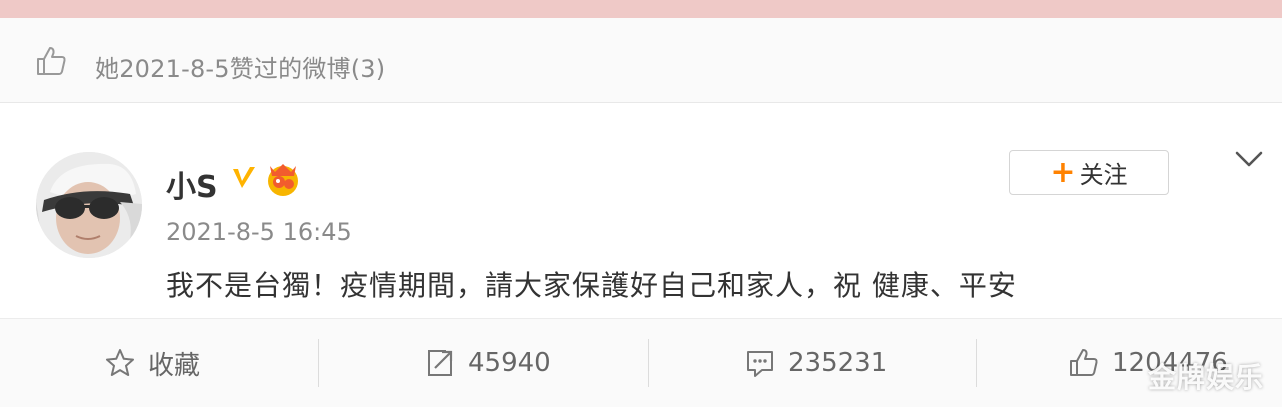  What do you see at coordinates (760, 364) in the screenshot?
I see `comment-icon` at bounding box center [760, 364].